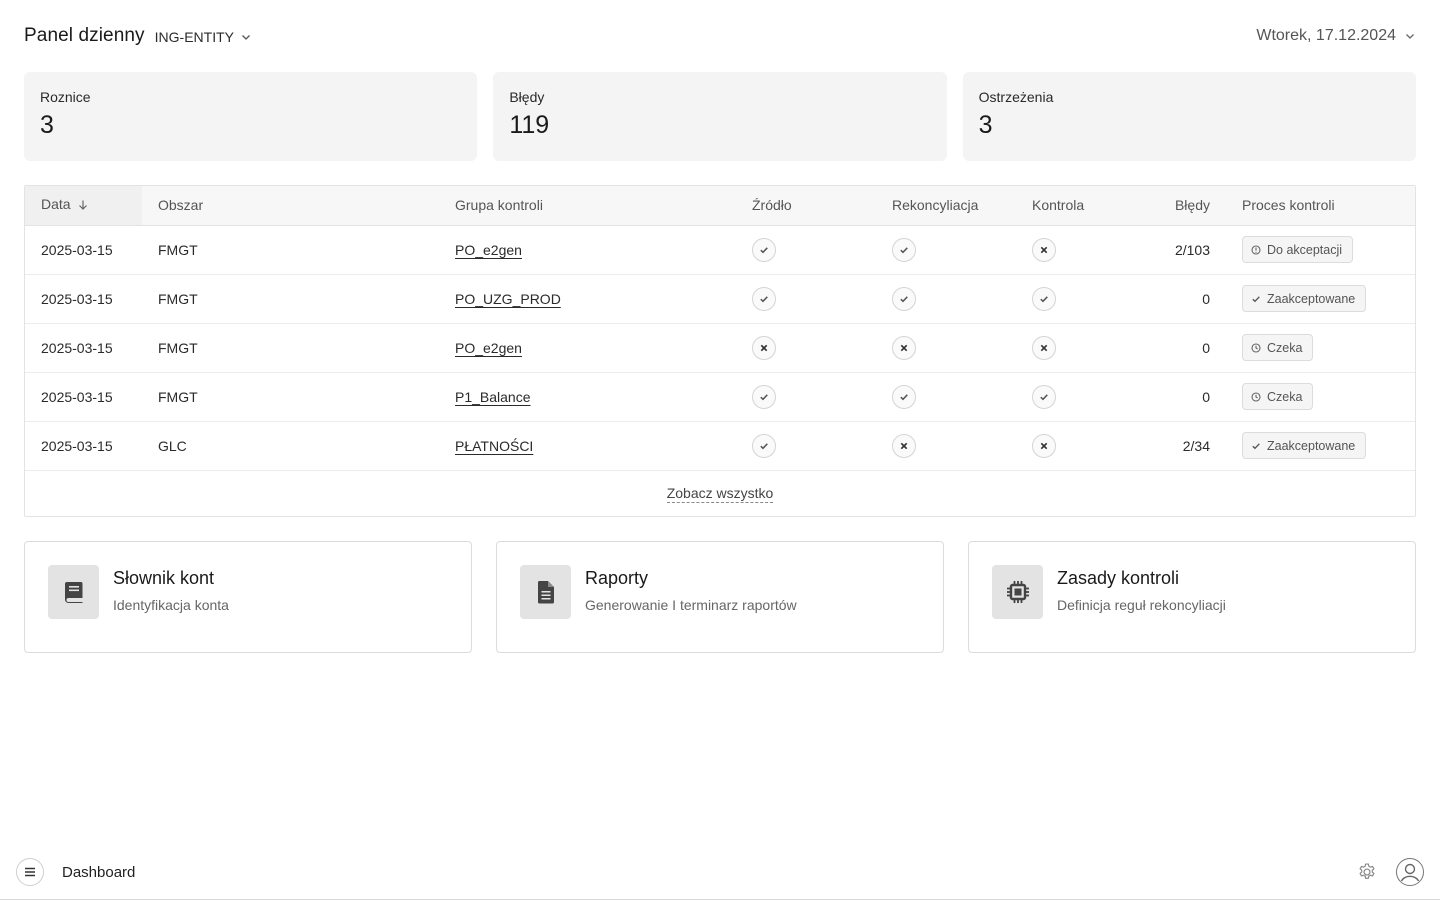  I want to click on user-icon, so click(1410, 872).